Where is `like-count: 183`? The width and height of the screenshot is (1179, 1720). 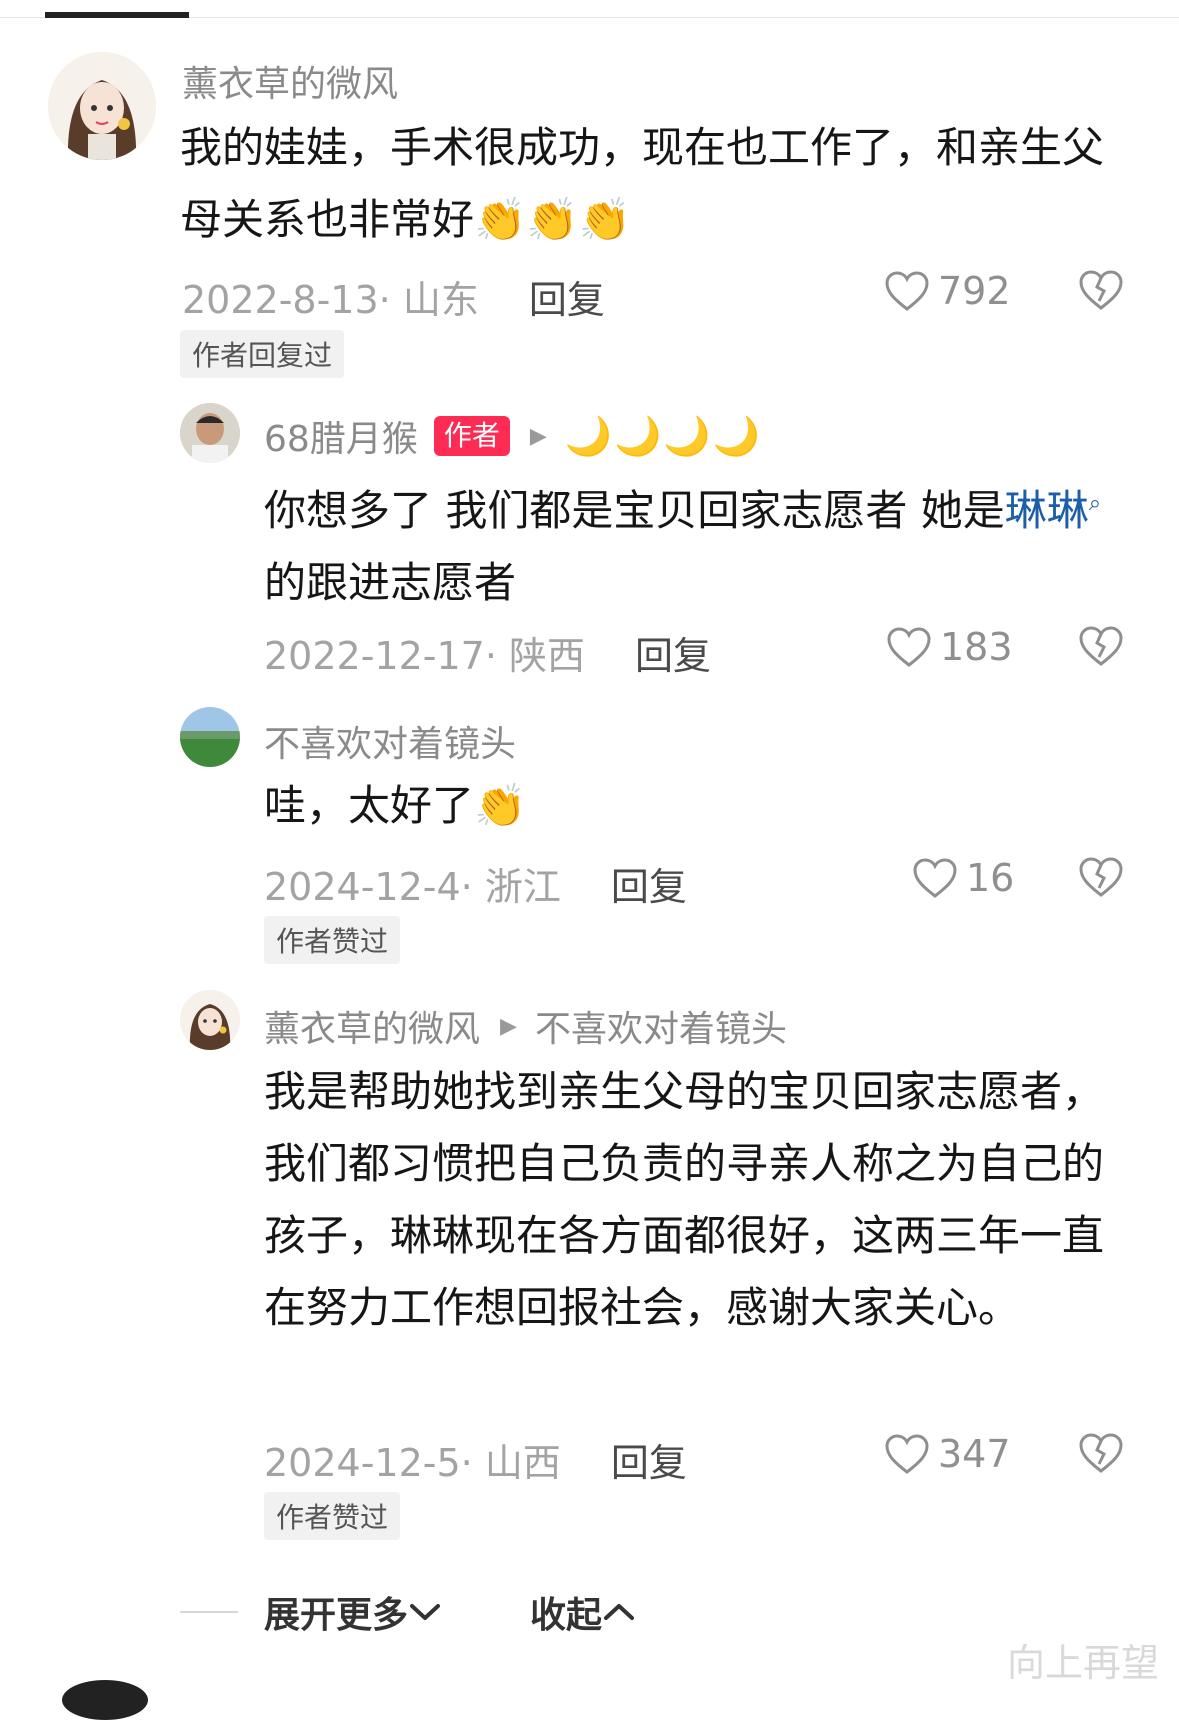
like-count: 183 is located at coordinates (976, 647).